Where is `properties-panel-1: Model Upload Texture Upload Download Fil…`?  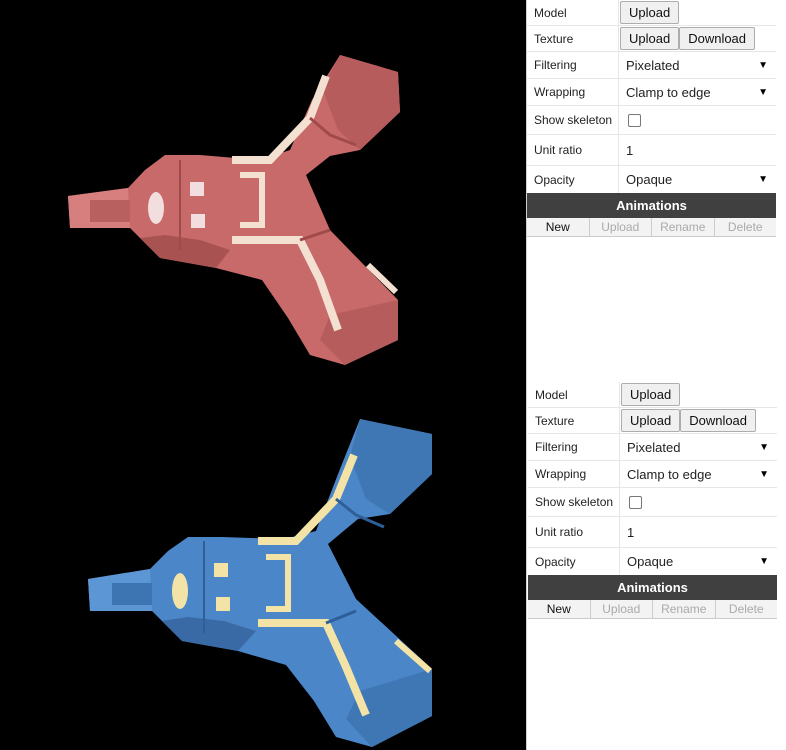 properties-panel-1: Model Upload Texture Upload Download Fil… is located at coordinates (651, 118).